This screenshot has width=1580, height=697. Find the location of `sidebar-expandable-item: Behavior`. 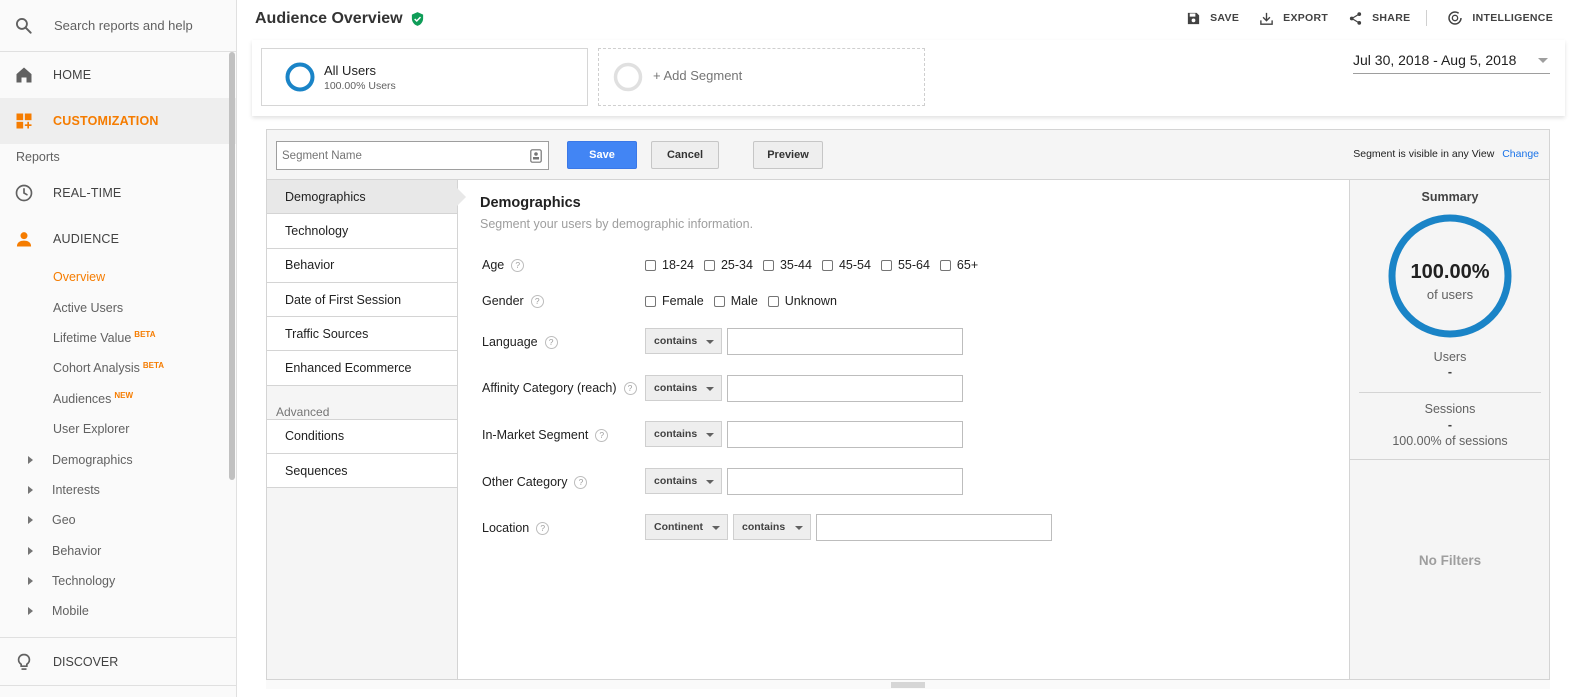

sidebar-expandable-item: Behavior is located at coordinates (118, 551).